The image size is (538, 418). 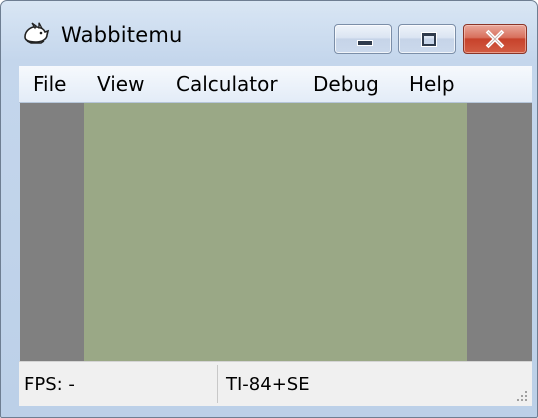 I want to click on menu-view: View, so click(x=120, y=84).